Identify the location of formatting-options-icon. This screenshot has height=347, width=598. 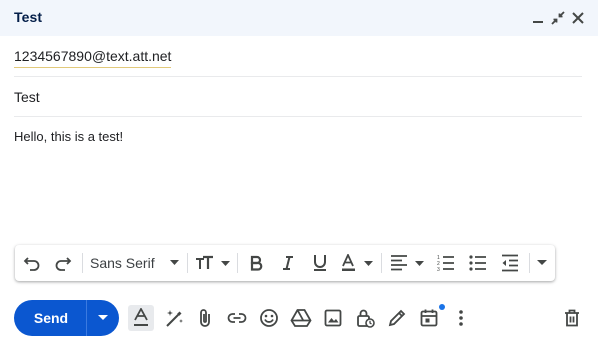
(141, 318).